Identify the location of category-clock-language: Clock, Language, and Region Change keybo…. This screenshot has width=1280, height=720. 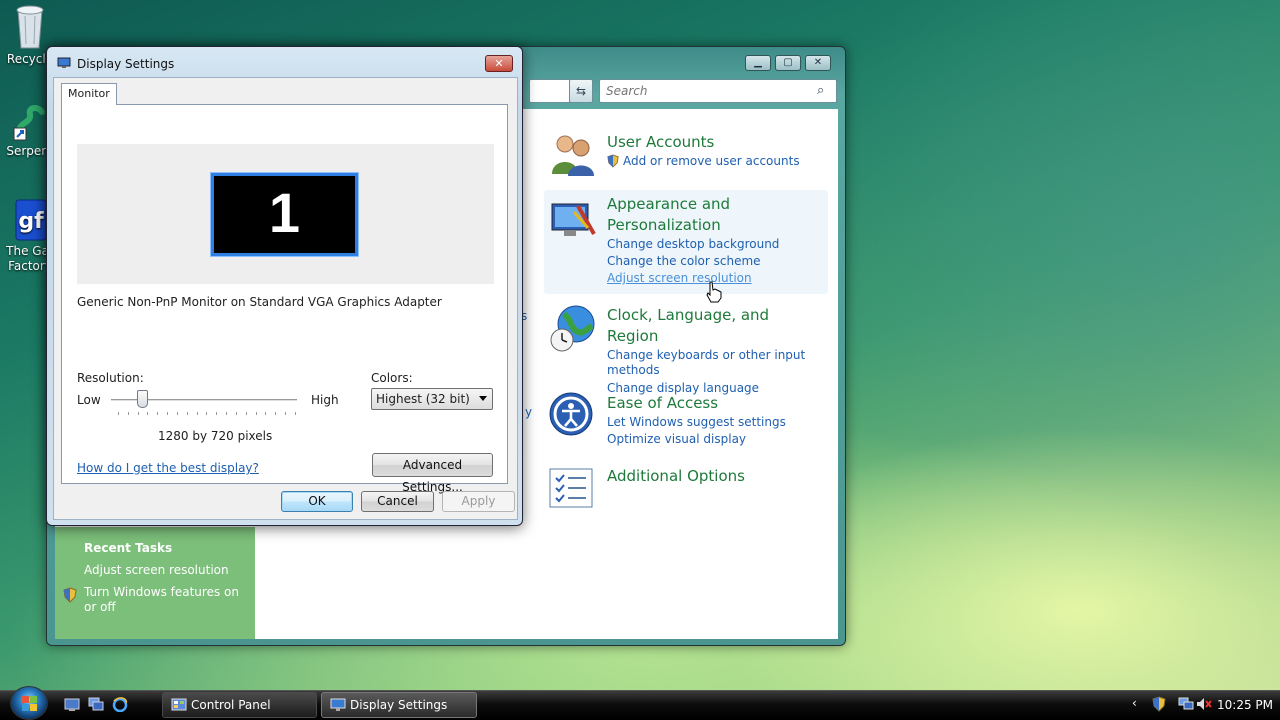
(712, 351).